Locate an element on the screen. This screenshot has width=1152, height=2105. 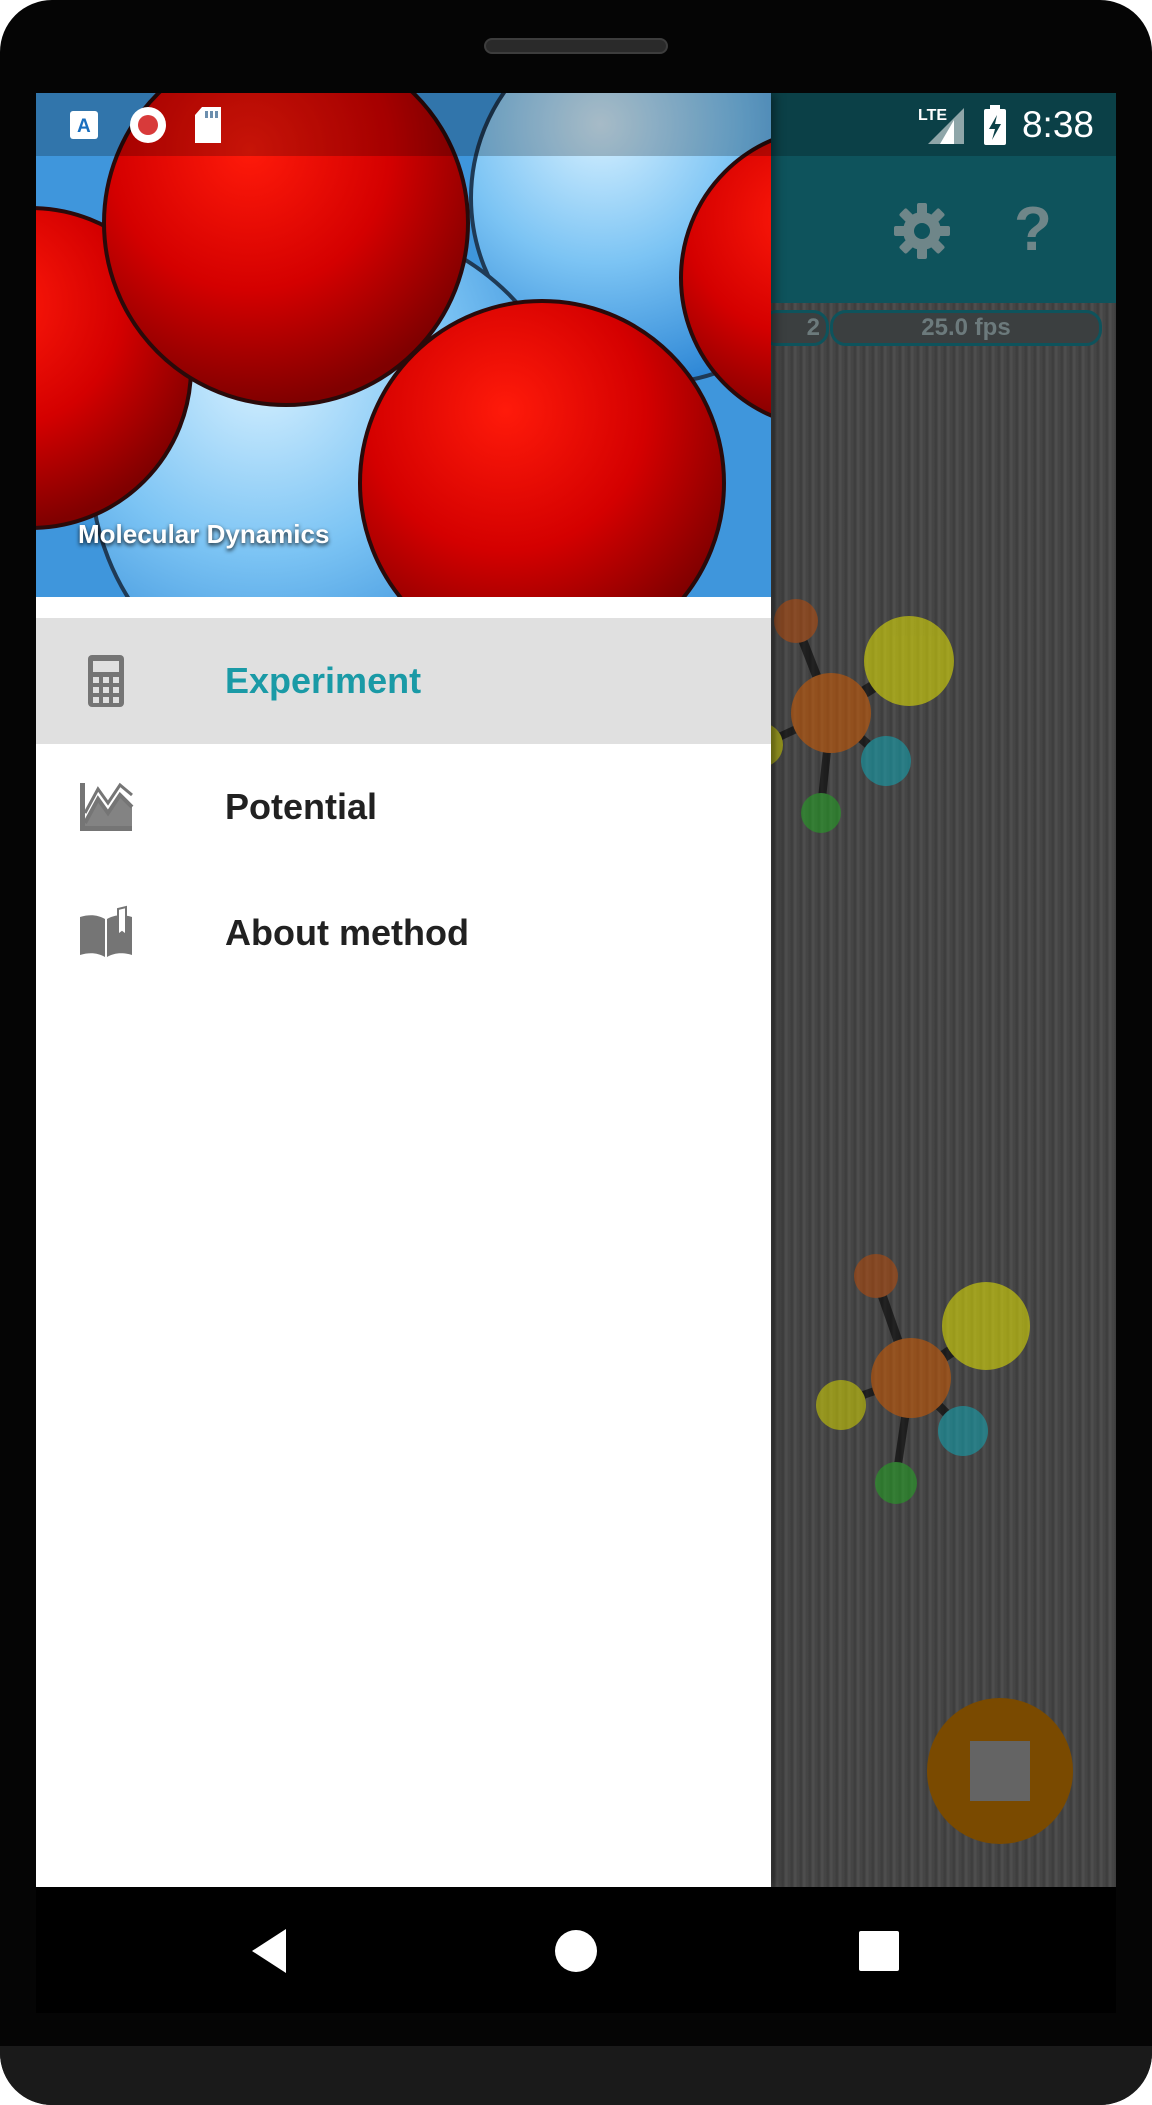
status-bar-left: A is located at coordinates (403, 124).